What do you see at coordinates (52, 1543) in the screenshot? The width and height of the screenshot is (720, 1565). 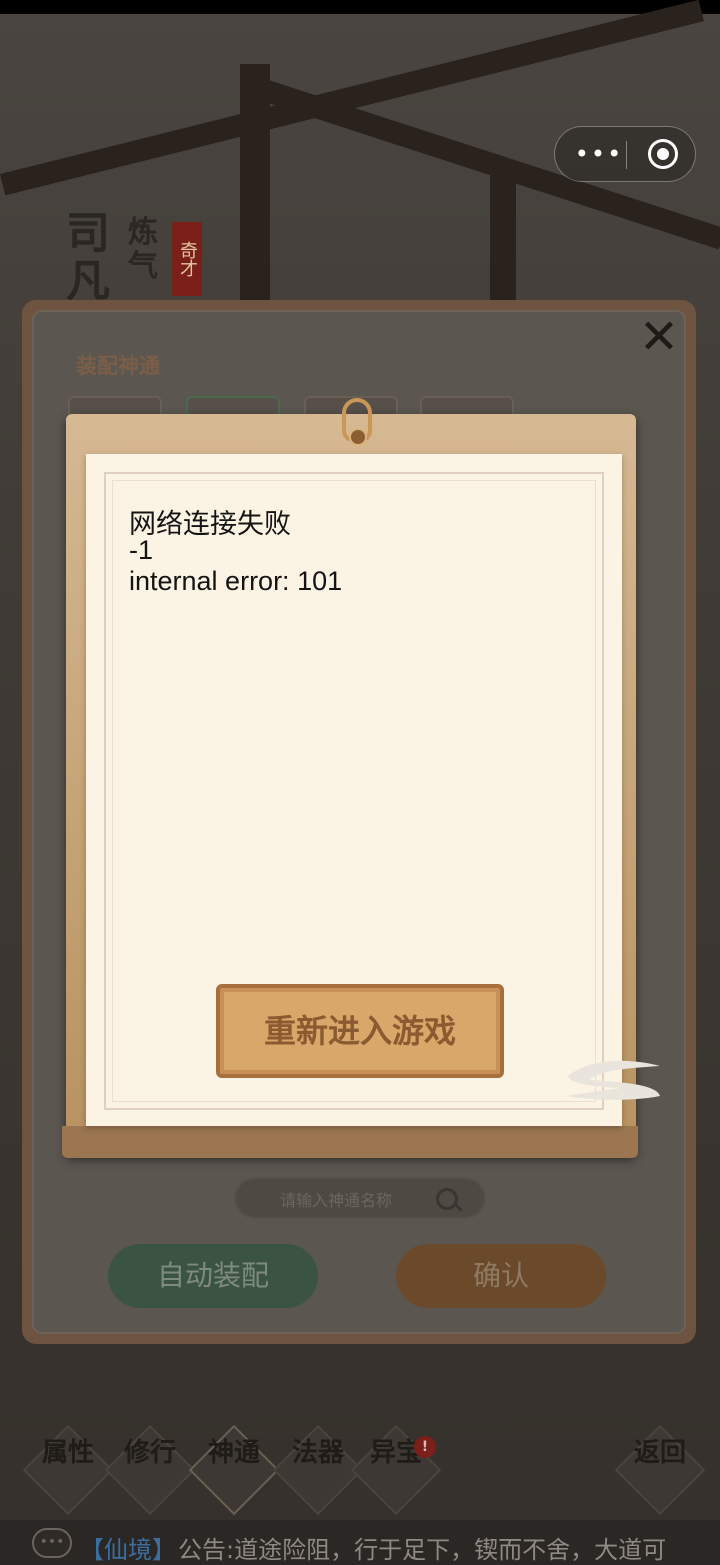 I see `chat-icon: •••` at bounding box center [52, 1543].